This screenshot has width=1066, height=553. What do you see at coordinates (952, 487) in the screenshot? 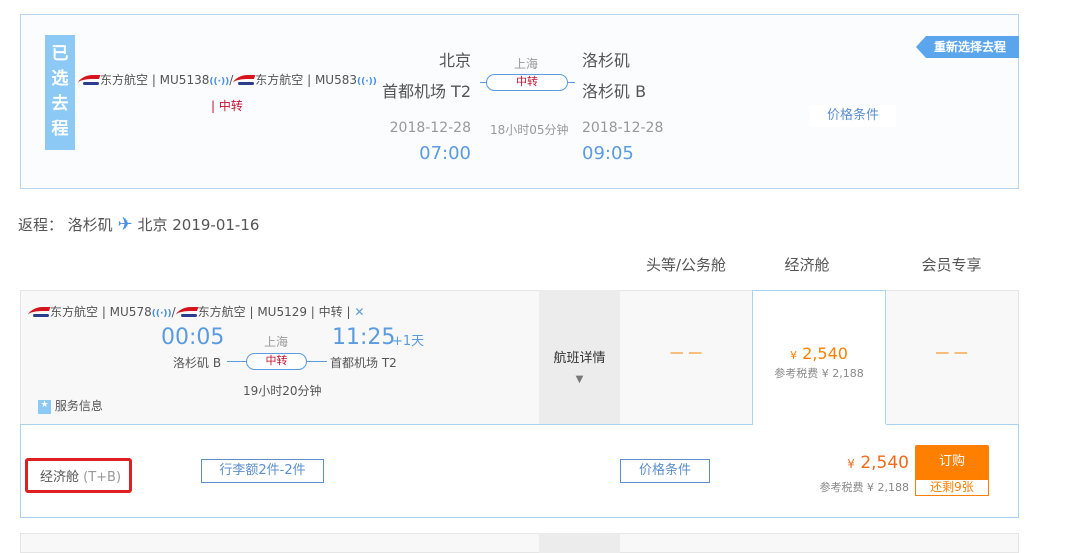
I see `remaining-seats: 还剩9张` at bounding box center [952, 487].